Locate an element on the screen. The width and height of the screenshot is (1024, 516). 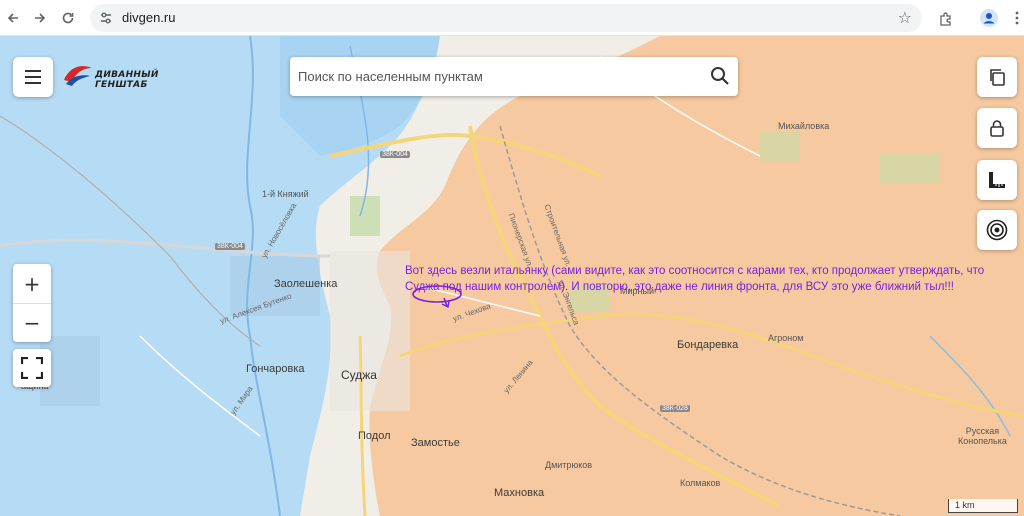
address-bar: divgen.ru ☆ is located at coordinates (506, 18).